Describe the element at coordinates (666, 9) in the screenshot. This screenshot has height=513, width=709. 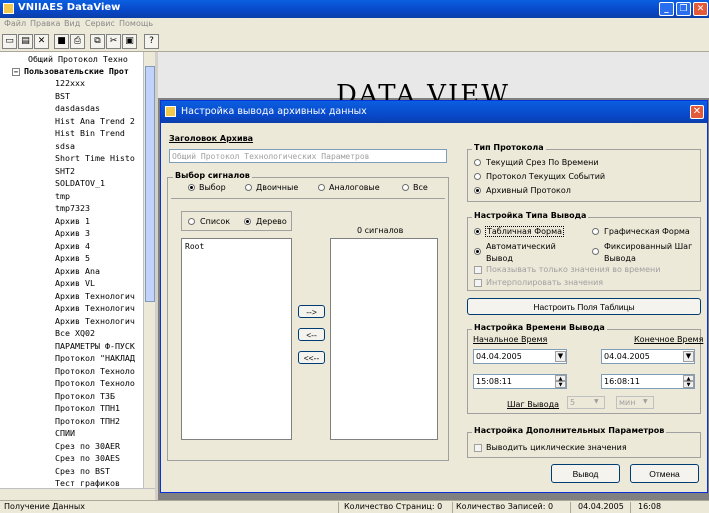
I see `minimize-icon: _` at that location.